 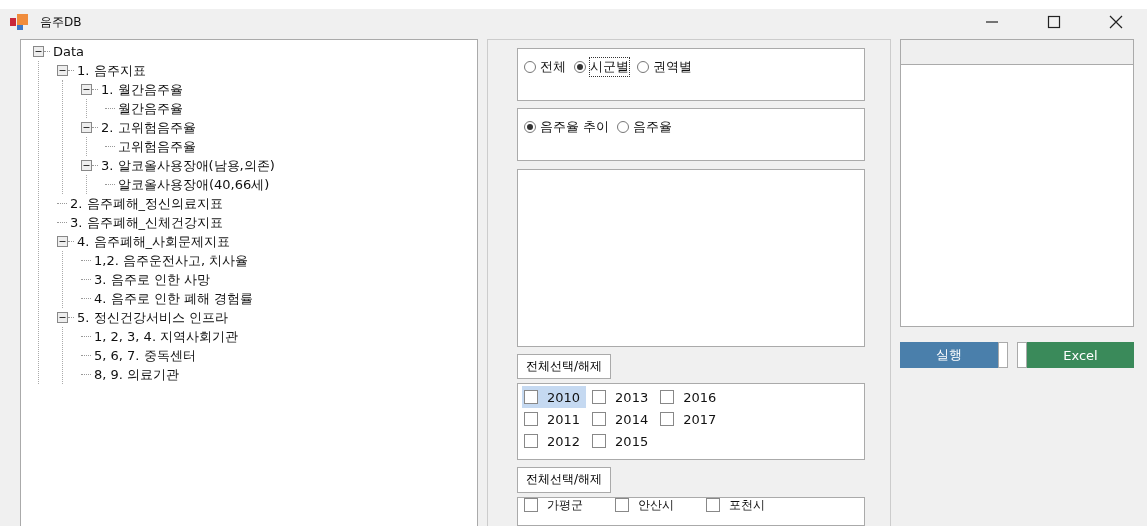 I want to click on run-button: 실행, so click(x=949, y=355).